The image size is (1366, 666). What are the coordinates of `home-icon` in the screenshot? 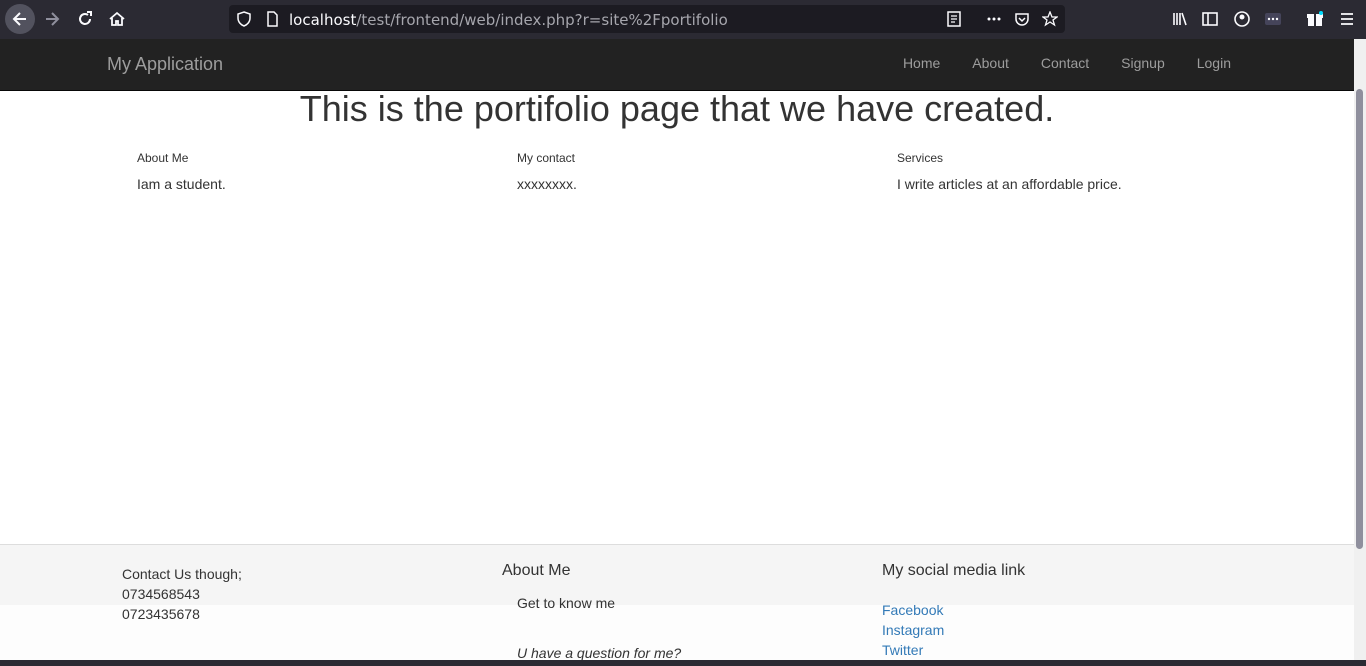 It's located at (117, 18).